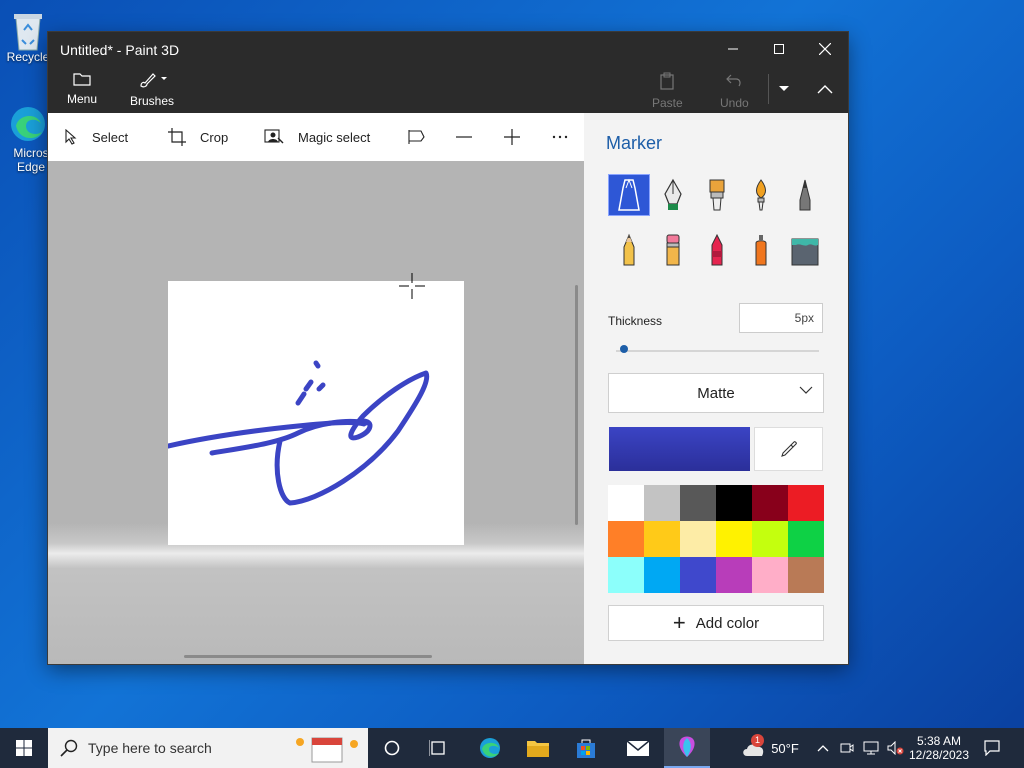  I want to click on taskbar-paint3d, so click(687, 748).